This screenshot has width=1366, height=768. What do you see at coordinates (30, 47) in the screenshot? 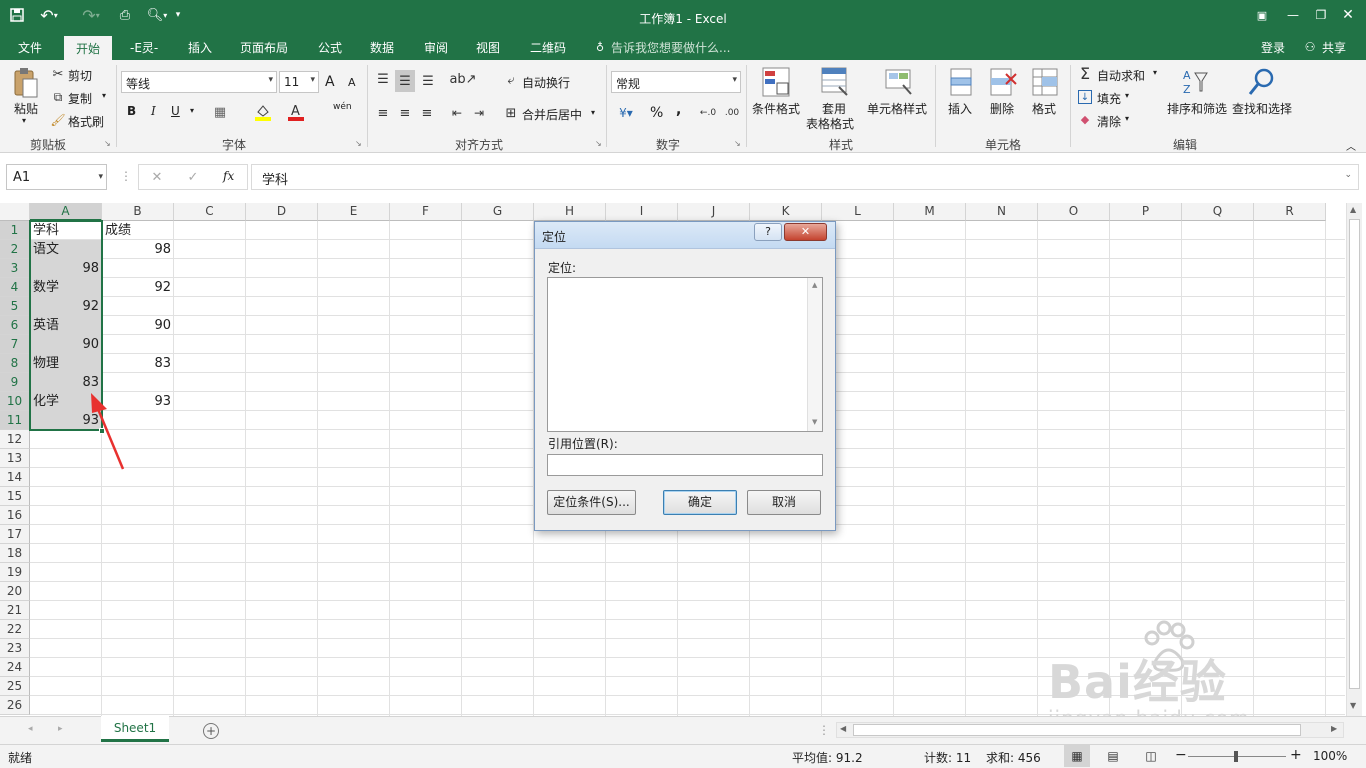
I see `tab-file: 文件` at bounding box center [30, 47].